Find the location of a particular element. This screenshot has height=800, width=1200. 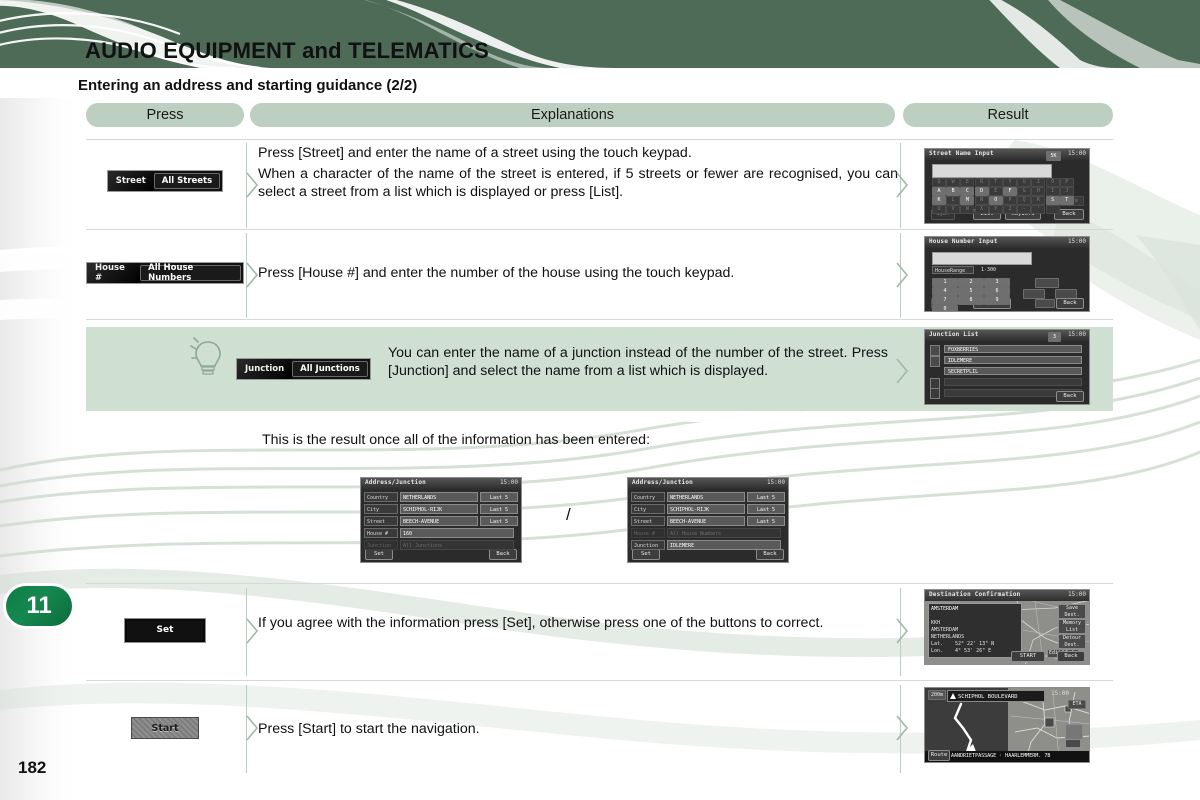

numeric-key: 3 is located at coordinates (997, 282).